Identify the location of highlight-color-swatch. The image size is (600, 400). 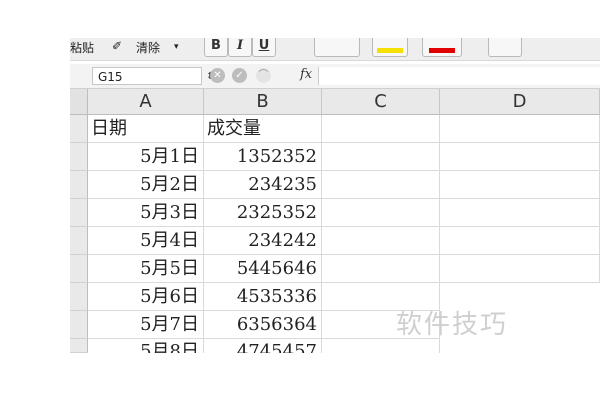
(390, 50).